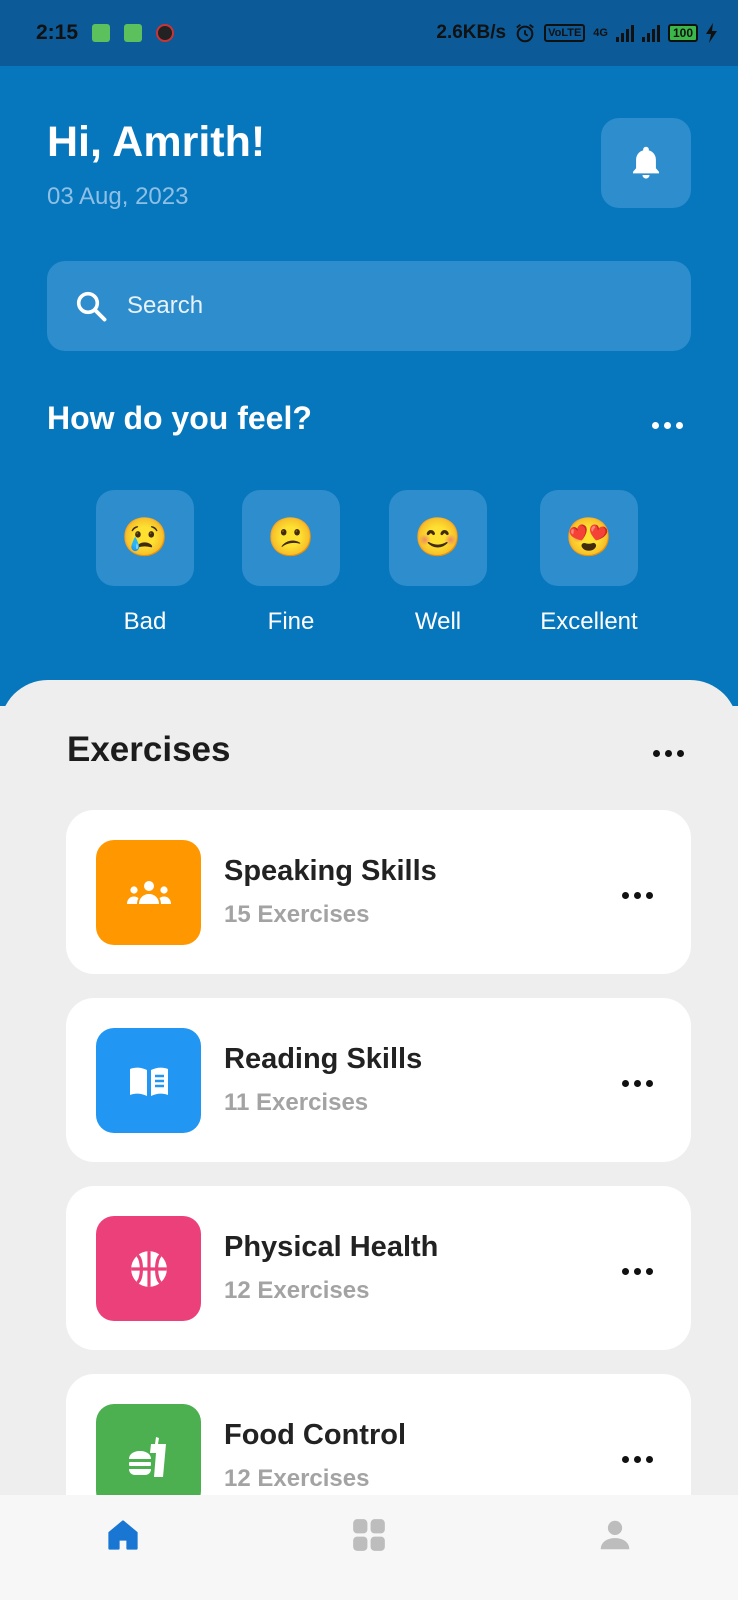 The image size is (738, 1600). I want to click on exercises-title: Exercises, so click(149, 749).